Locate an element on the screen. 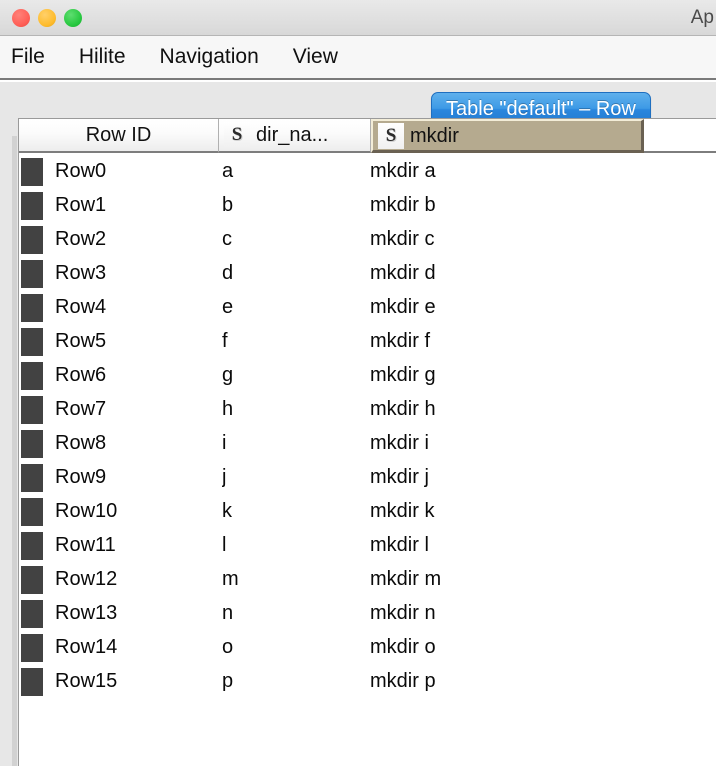 The width and height of the screenshot is (716, 766). window-controls is located at coordinates (47, 18).